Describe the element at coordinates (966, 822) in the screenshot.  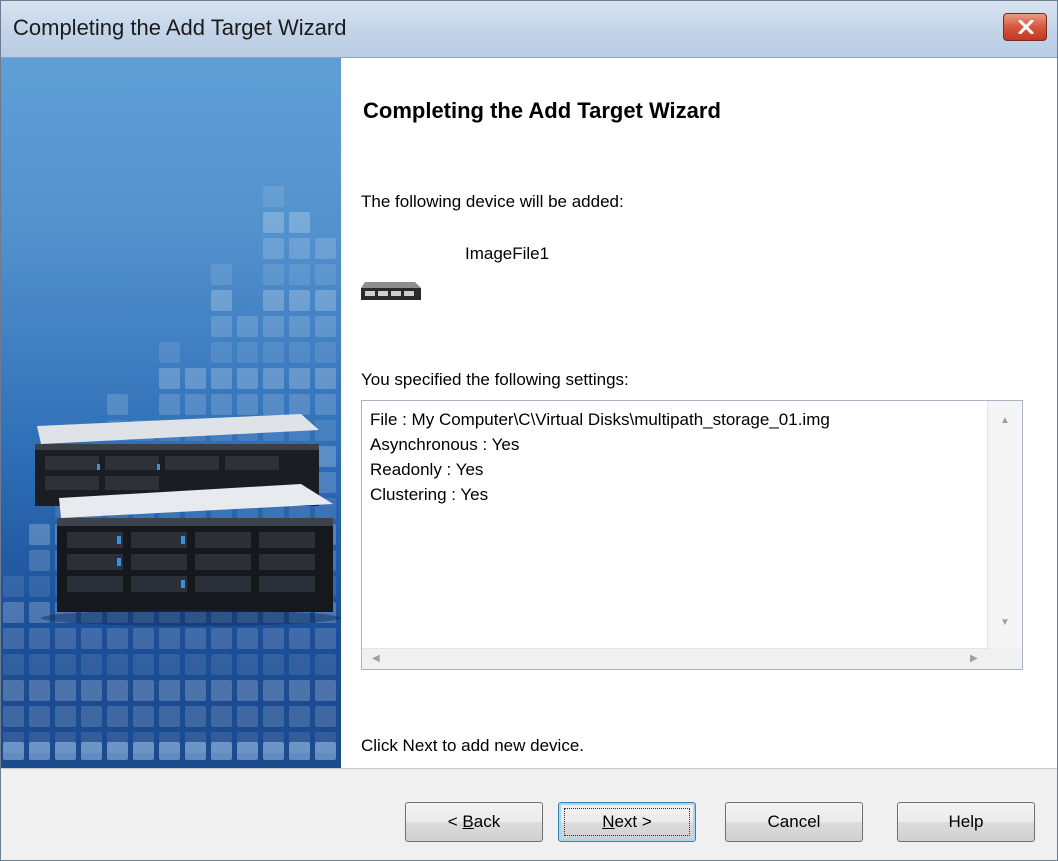
I see `help-button: Help` at that location.